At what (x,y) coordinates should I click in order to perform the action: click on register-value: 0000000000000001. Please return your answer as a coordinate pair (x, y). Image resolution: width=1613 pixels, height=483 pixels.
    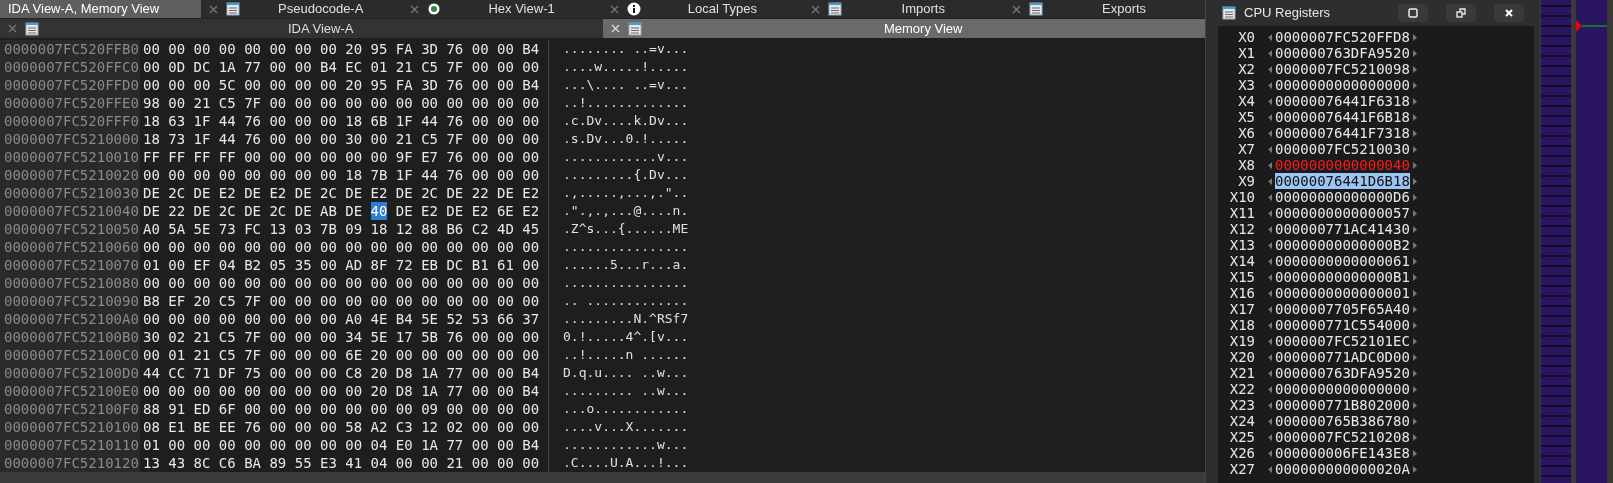
    Looking at the image, I should click on (1342, 293).